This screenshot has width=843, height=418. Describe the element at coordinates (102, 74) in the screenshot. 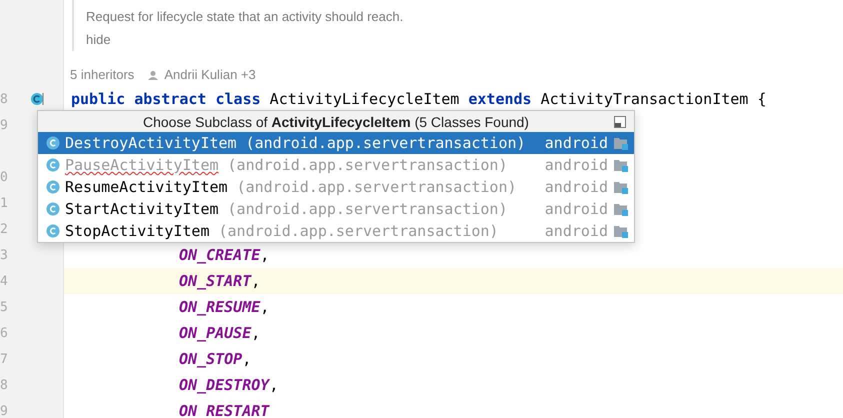

I see `inheritors-hint: 5 inheritors` at that location.